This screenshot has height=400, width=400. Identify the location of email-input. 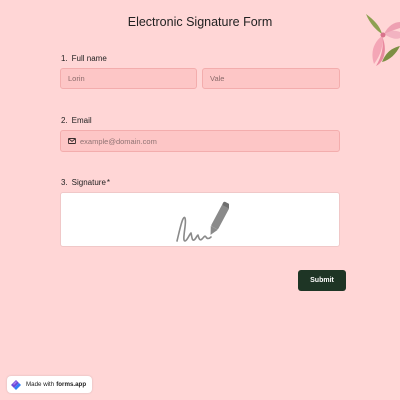
(206, 141).